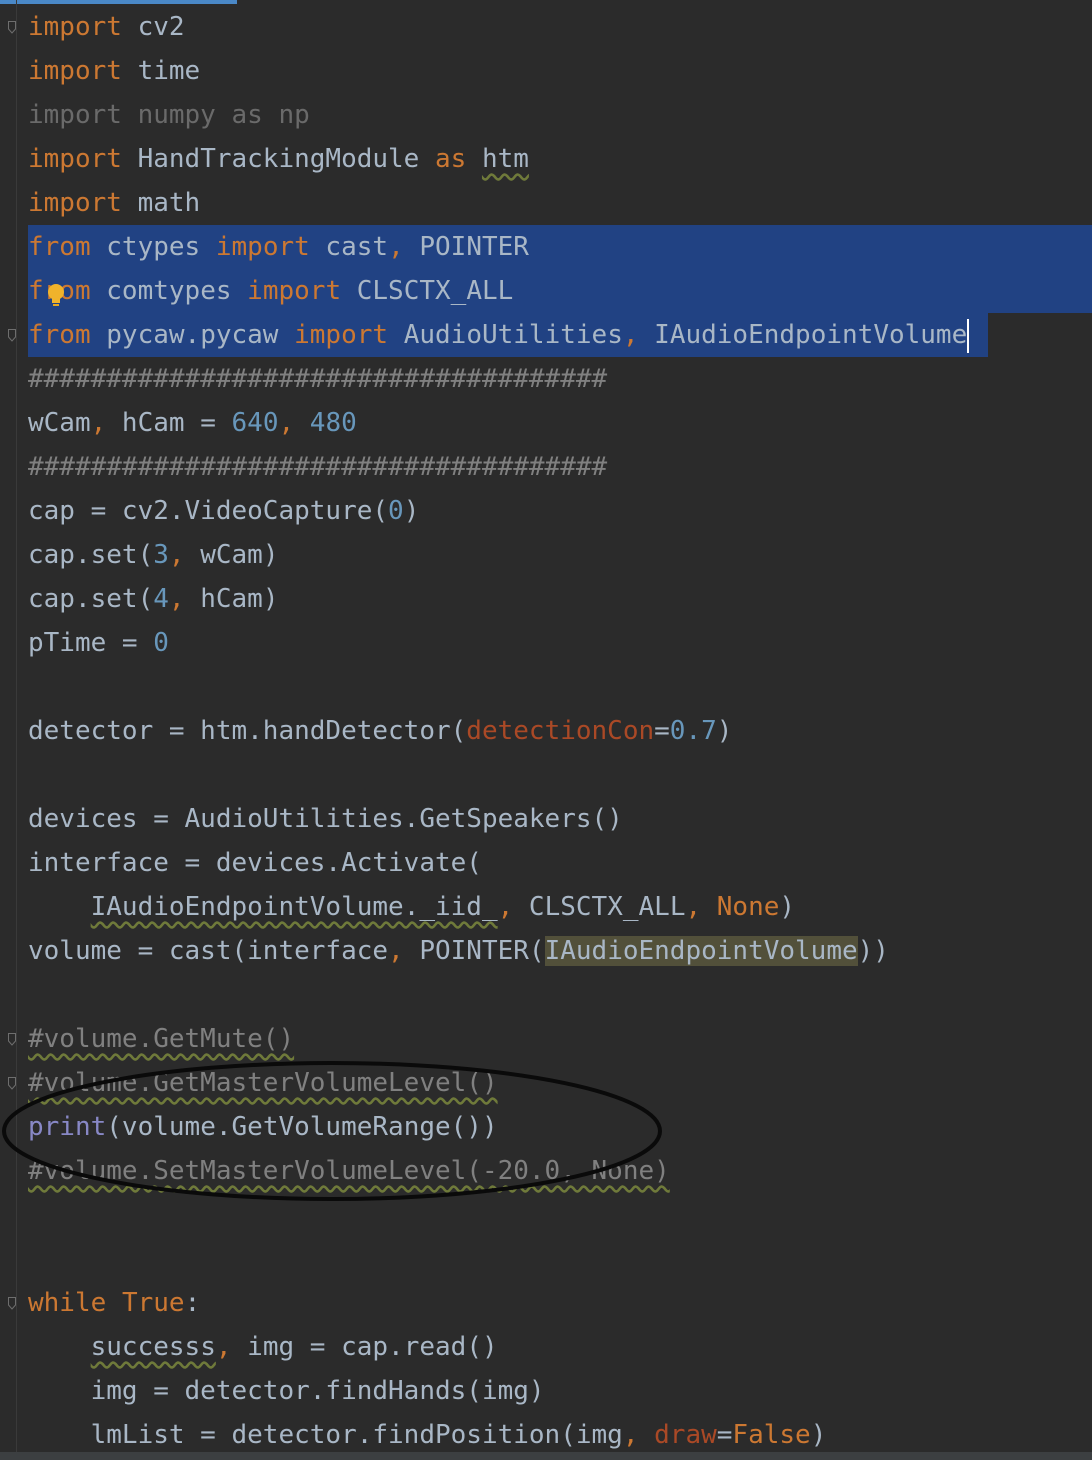 This screenshot has width=1092, height=1460. Describe the element at coordinates (546, 599) in the screenshot. I see `code-line: cap.set(4, hCam)` at that location.